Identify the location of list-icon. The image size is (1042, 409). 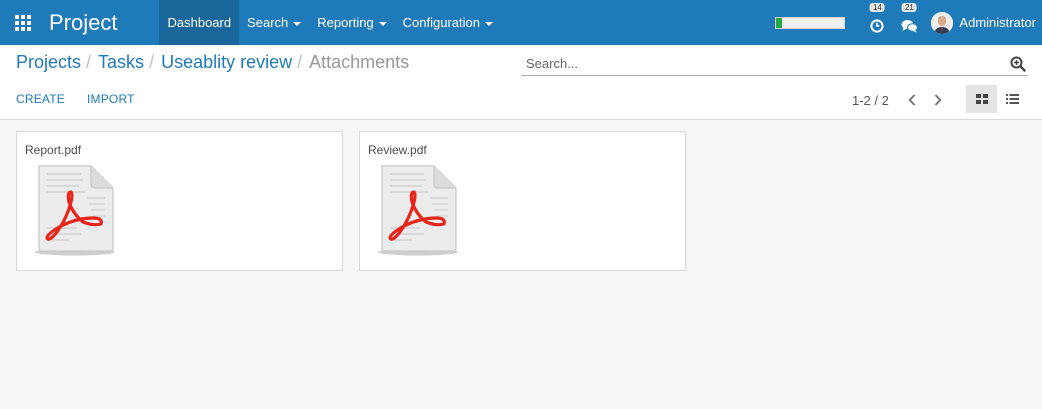
(1012, 99).